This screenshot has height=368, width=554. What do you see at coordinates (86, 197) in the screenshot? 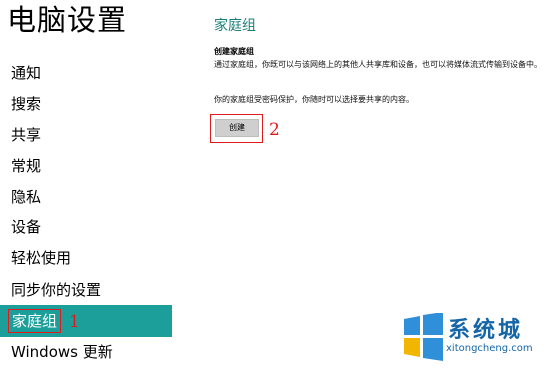
I see `sidebar-item-privacy: 隐私` at bounding box center [86, 197].